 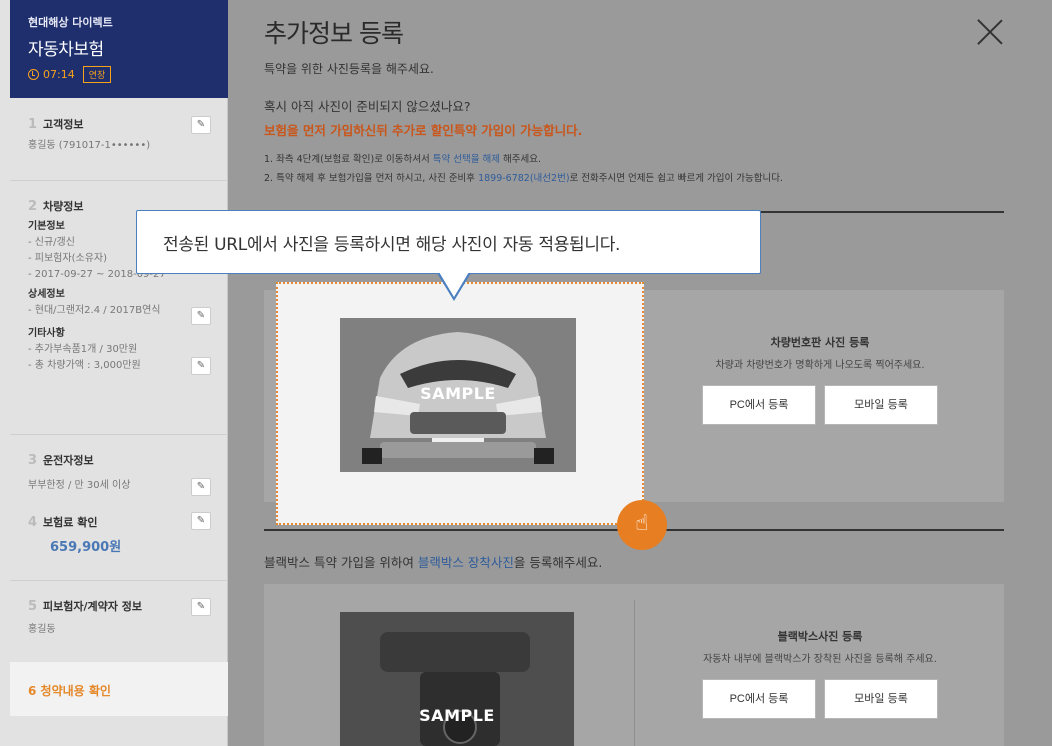 I want to click on question-hint: 보험을 먼저 가입하신뒤 추가로 할인특약 가입이 가능합니다., so click(x=423, y=130).